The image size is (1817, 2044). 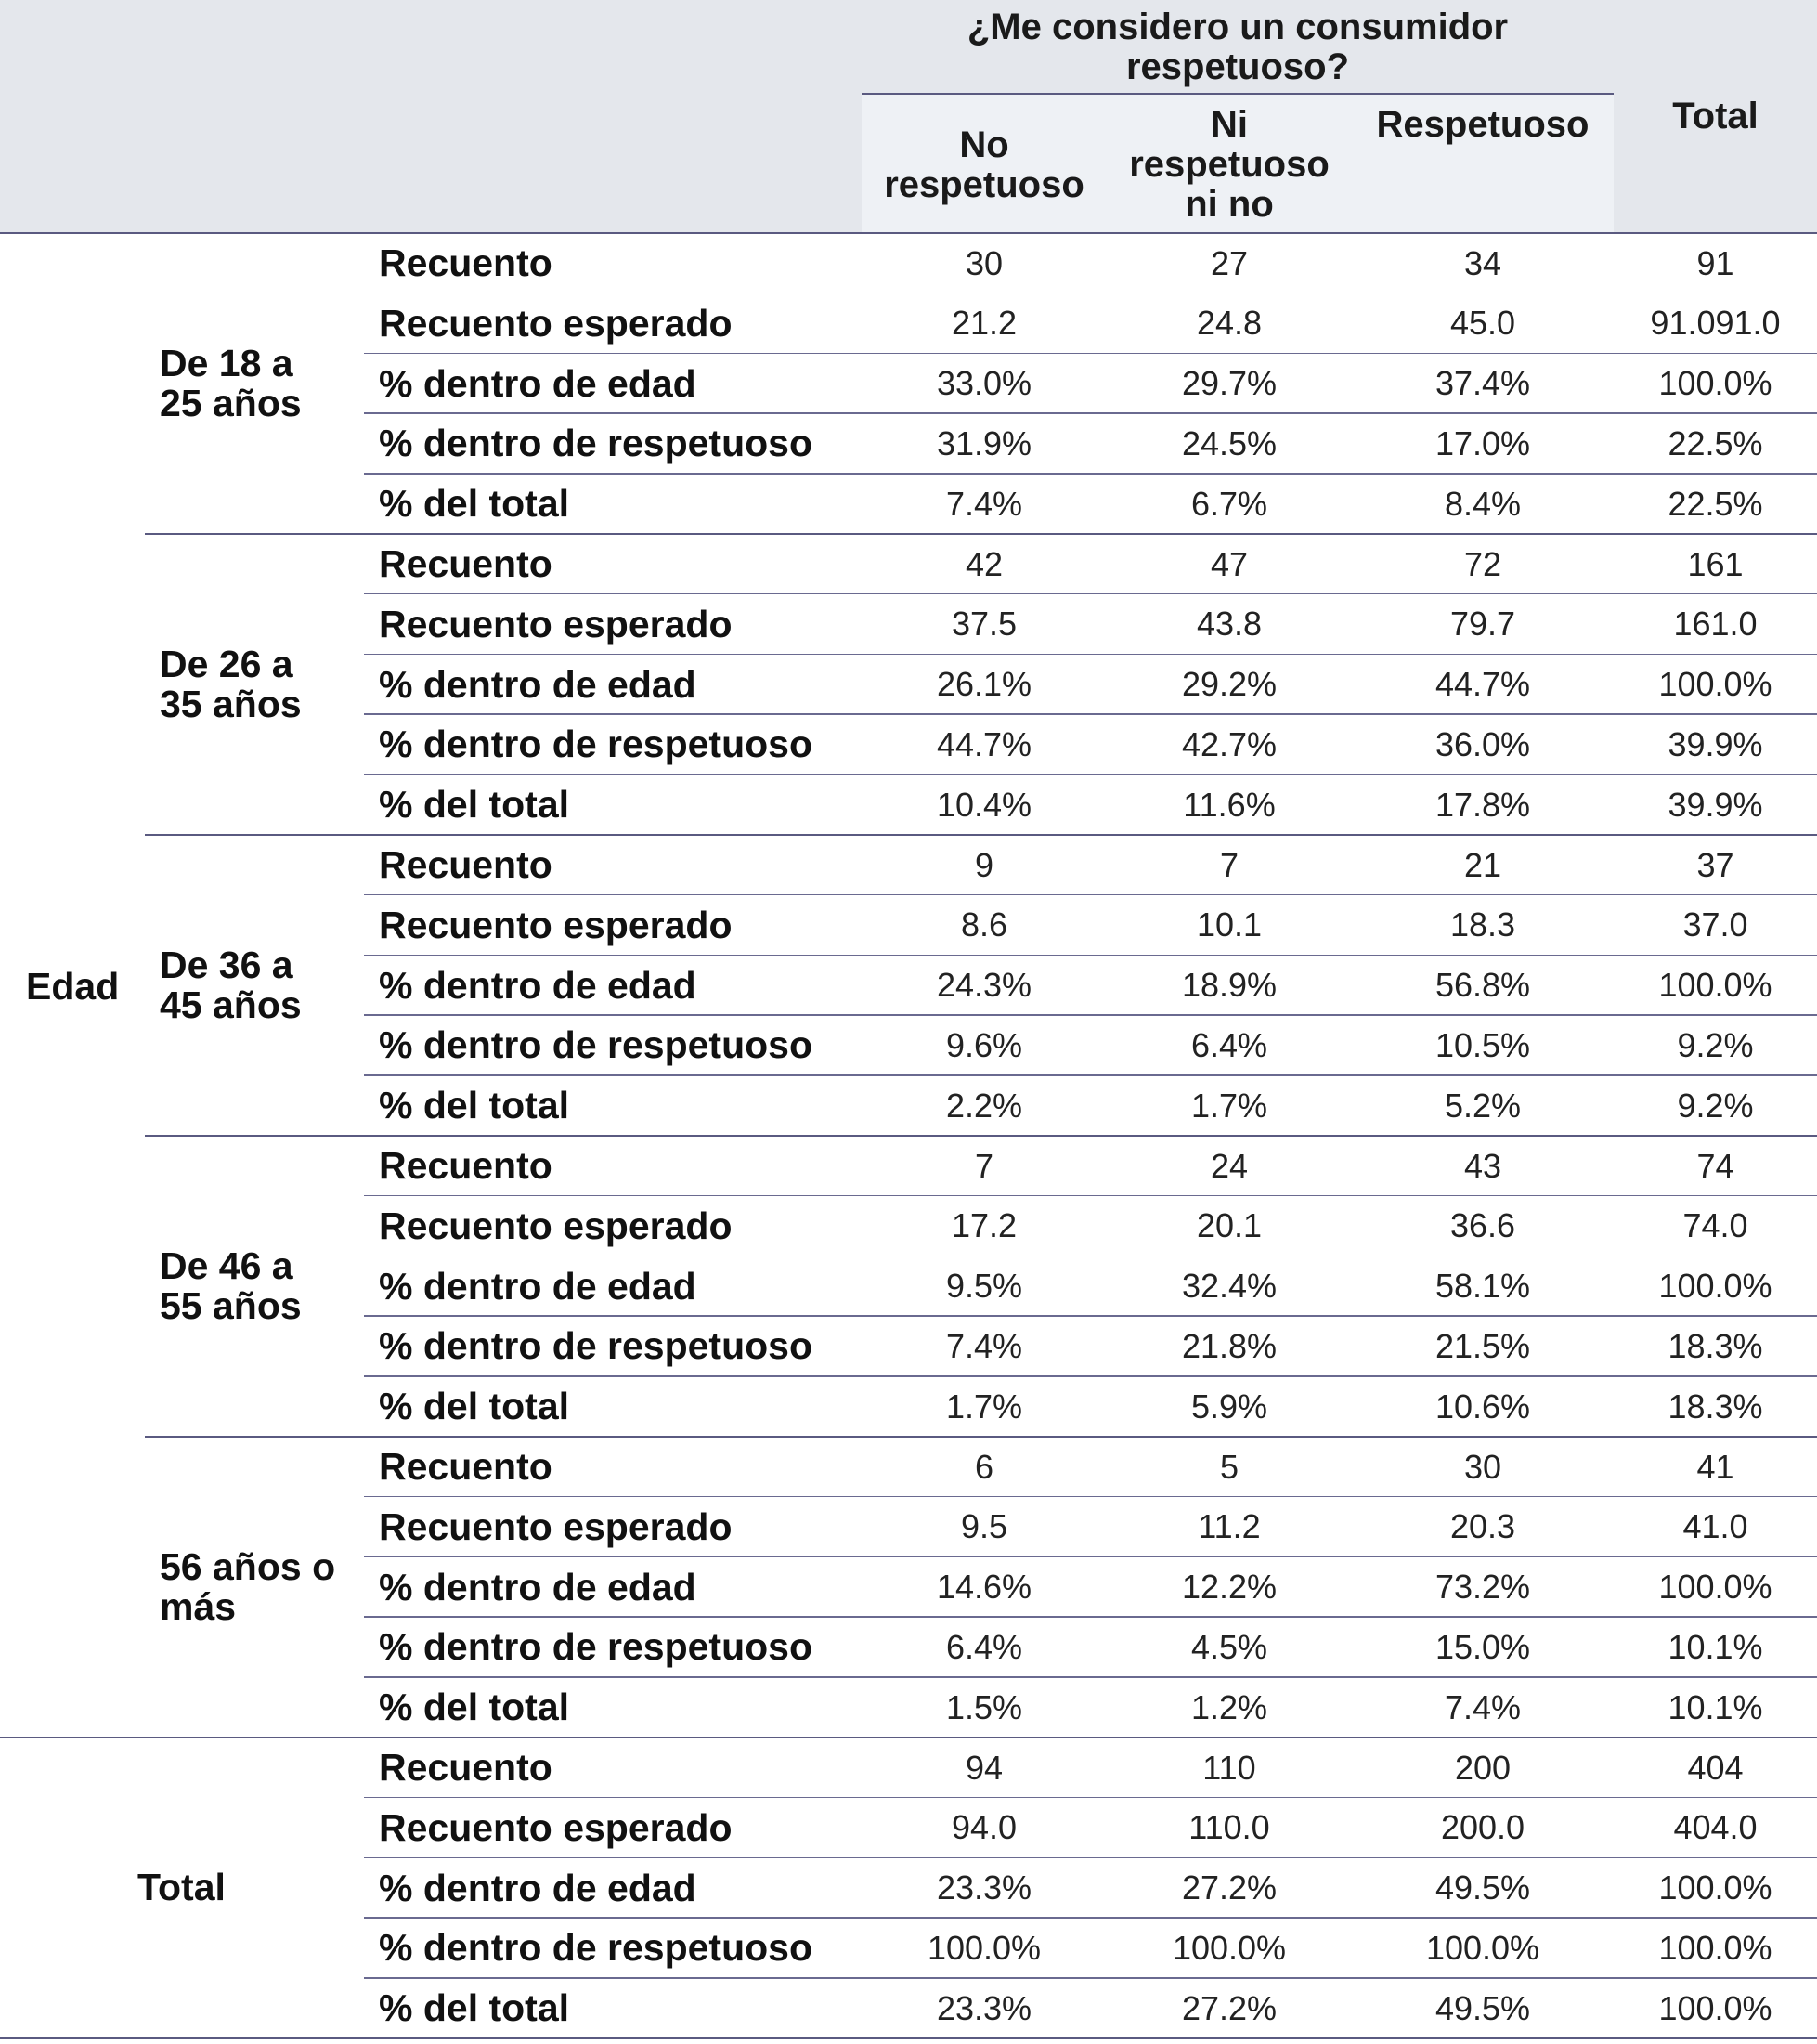 I want to click on table-cell: 37.4%, so click(x=1483, y=383).